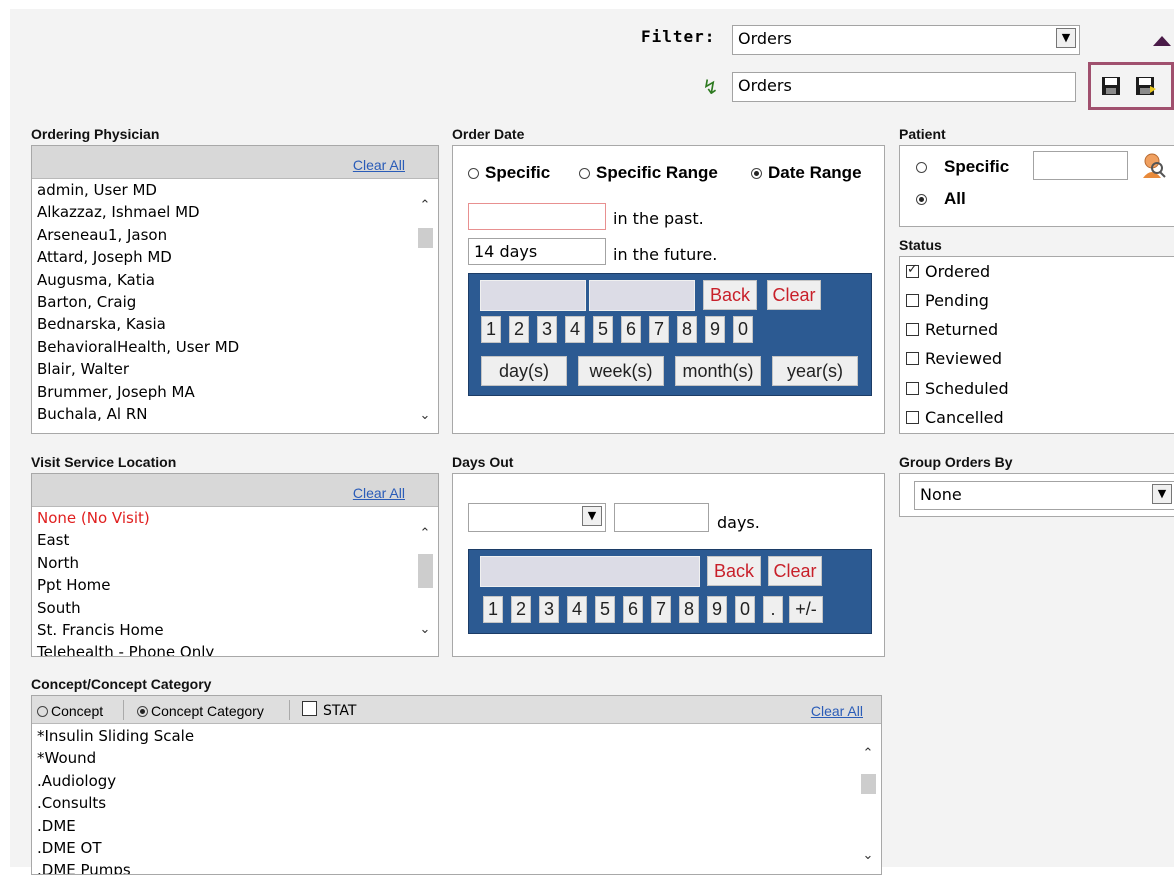 The width and height of the screenshot is (1174, 875). Describe the element at coordinates (456, 736) in the screenshot. I see `list-item: *Insulin Sliding Scale` at that location.